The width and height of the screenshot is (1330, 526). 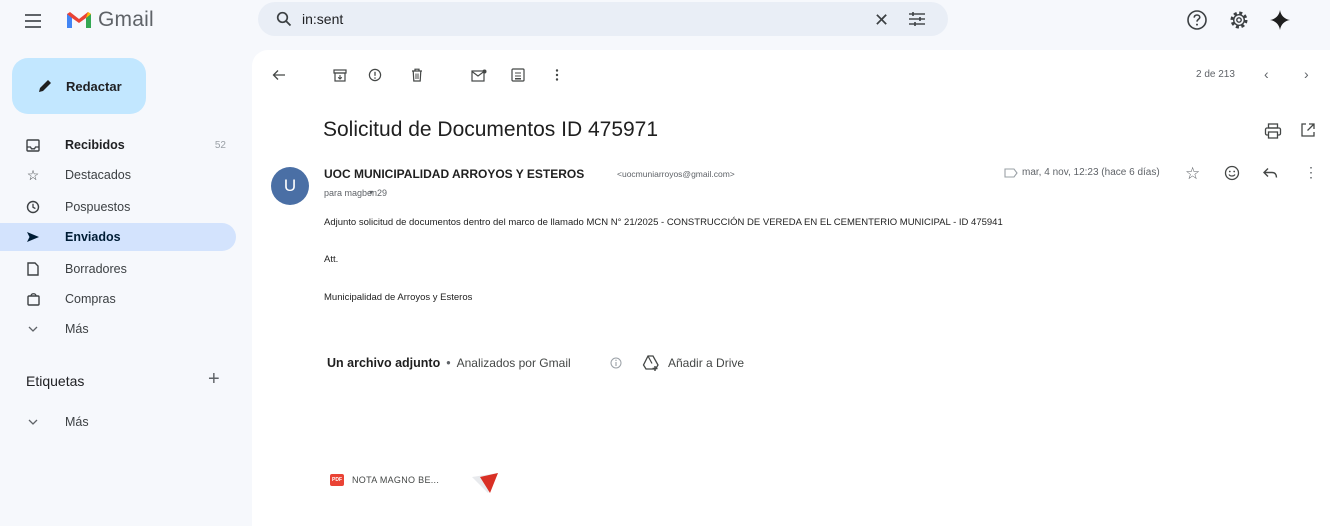 I want to click on sidebar-item-purchases: Compras, so click(x=118, y=299).